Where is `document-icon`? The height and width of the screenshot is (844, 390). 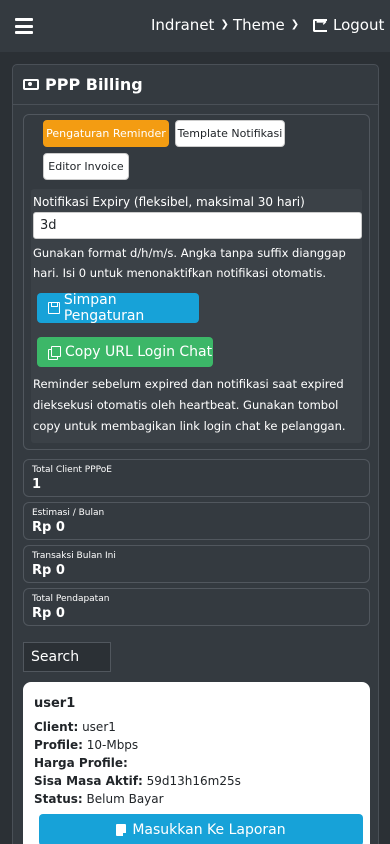
document-icon is located at coordinates (122, 830).